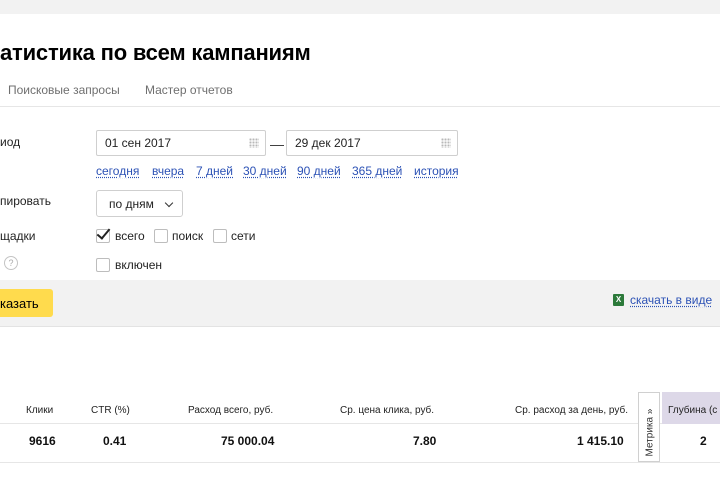 The height and width of the screenshot is (480, 720). I want to click on download-link: скачать в виде, so click(671, 300).